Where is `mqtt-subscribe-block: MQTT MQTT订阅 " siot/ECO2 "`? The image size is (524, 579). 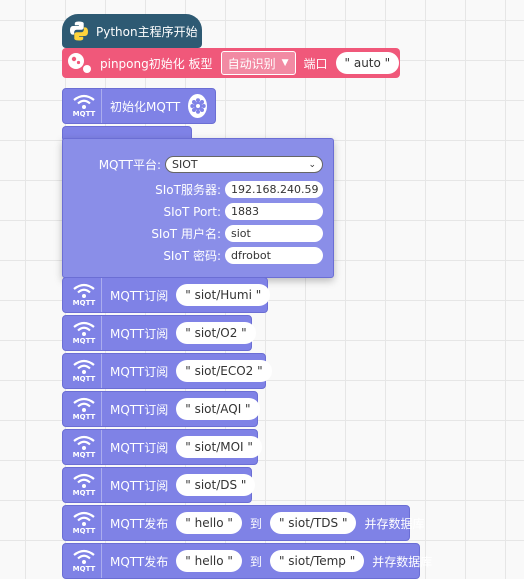
mqtt-subscribe-block: MQTT MQTT订阅 " siot/ECO2 " is located at coordinates (167, 371).